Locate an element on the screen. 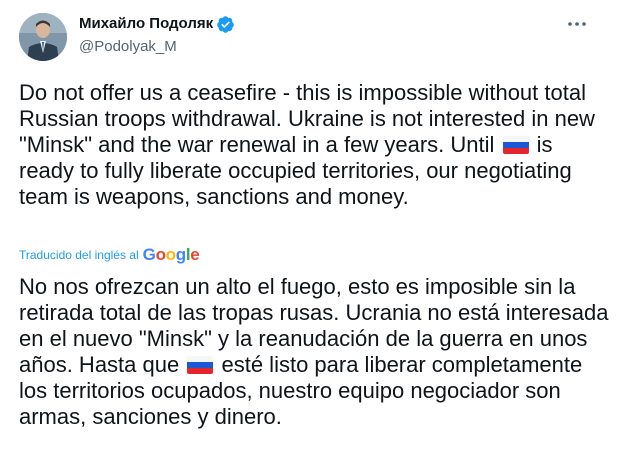 The width and height of the screenshot is (623, 472). more-options-icon is located at coordinates (577, 24).